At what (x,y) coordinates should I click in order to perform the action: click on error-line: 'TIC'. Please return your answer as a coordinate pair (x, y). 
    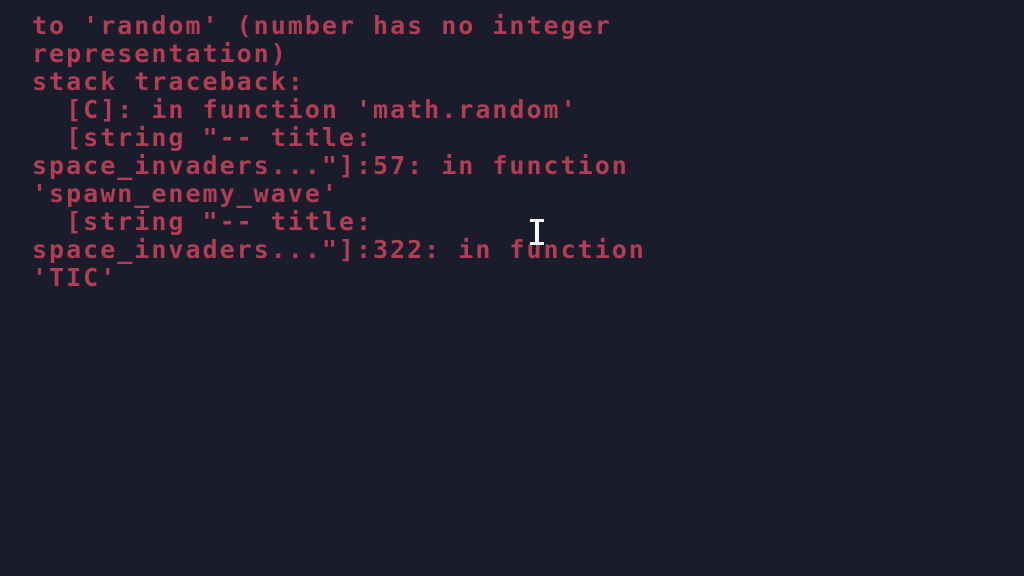
    Looking at the image, I should click on (75, 278).